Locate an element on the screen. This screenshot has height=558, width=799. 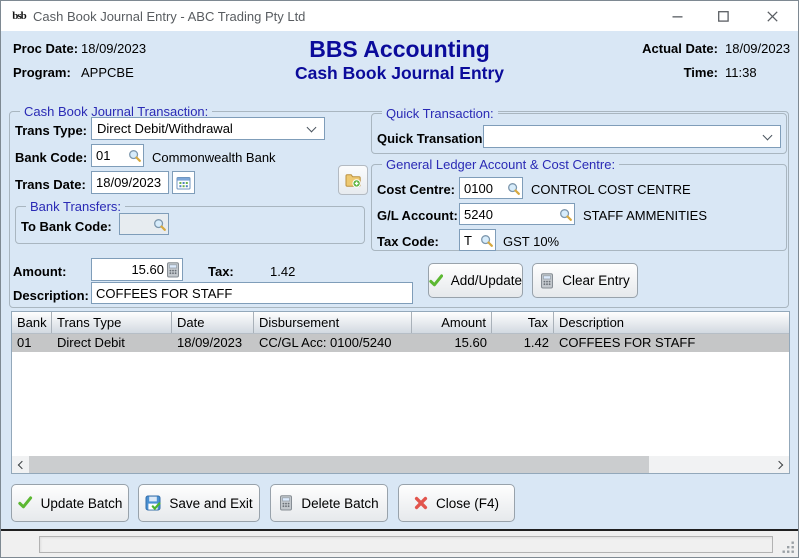
update-batch-button: Update Batch is located at coordinates (70, 503).